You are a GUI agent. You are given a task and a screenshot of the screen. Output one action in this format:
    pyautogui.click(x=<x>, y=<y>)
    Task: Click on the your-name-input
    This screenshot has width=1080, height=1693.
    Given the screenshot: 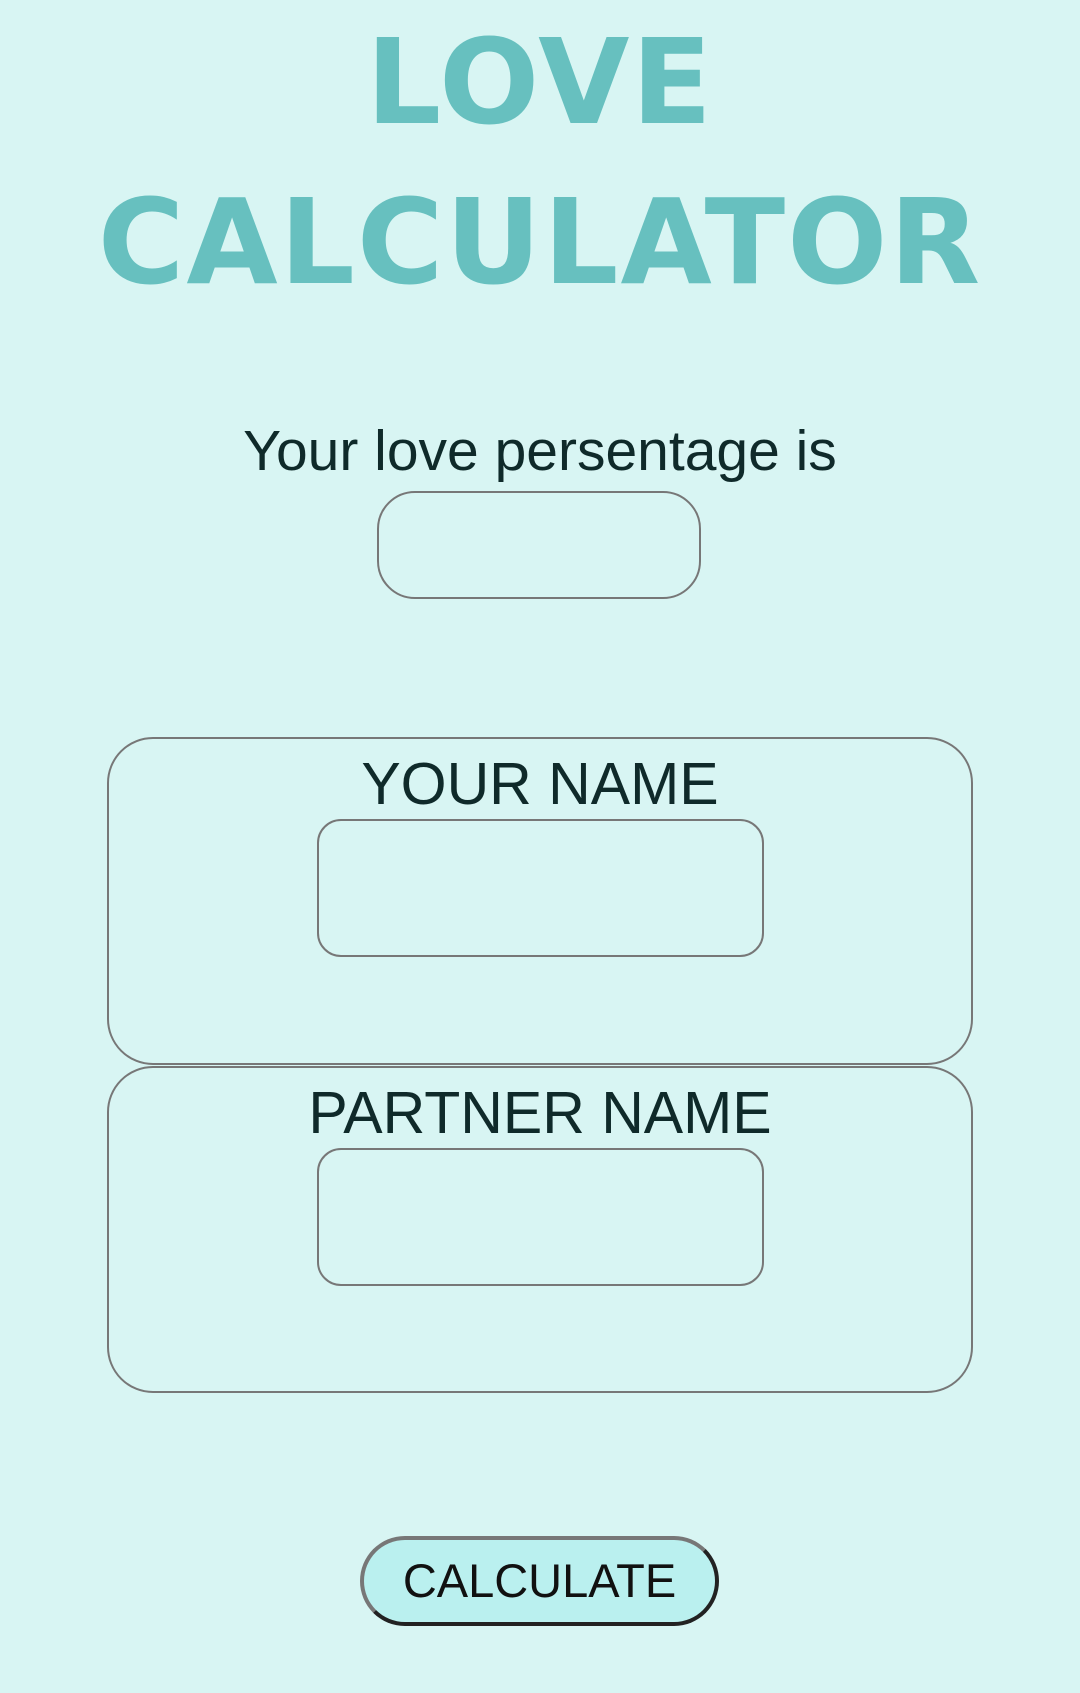 What is the action you would take?
    pyautogui.click(x=540, y=888)
    